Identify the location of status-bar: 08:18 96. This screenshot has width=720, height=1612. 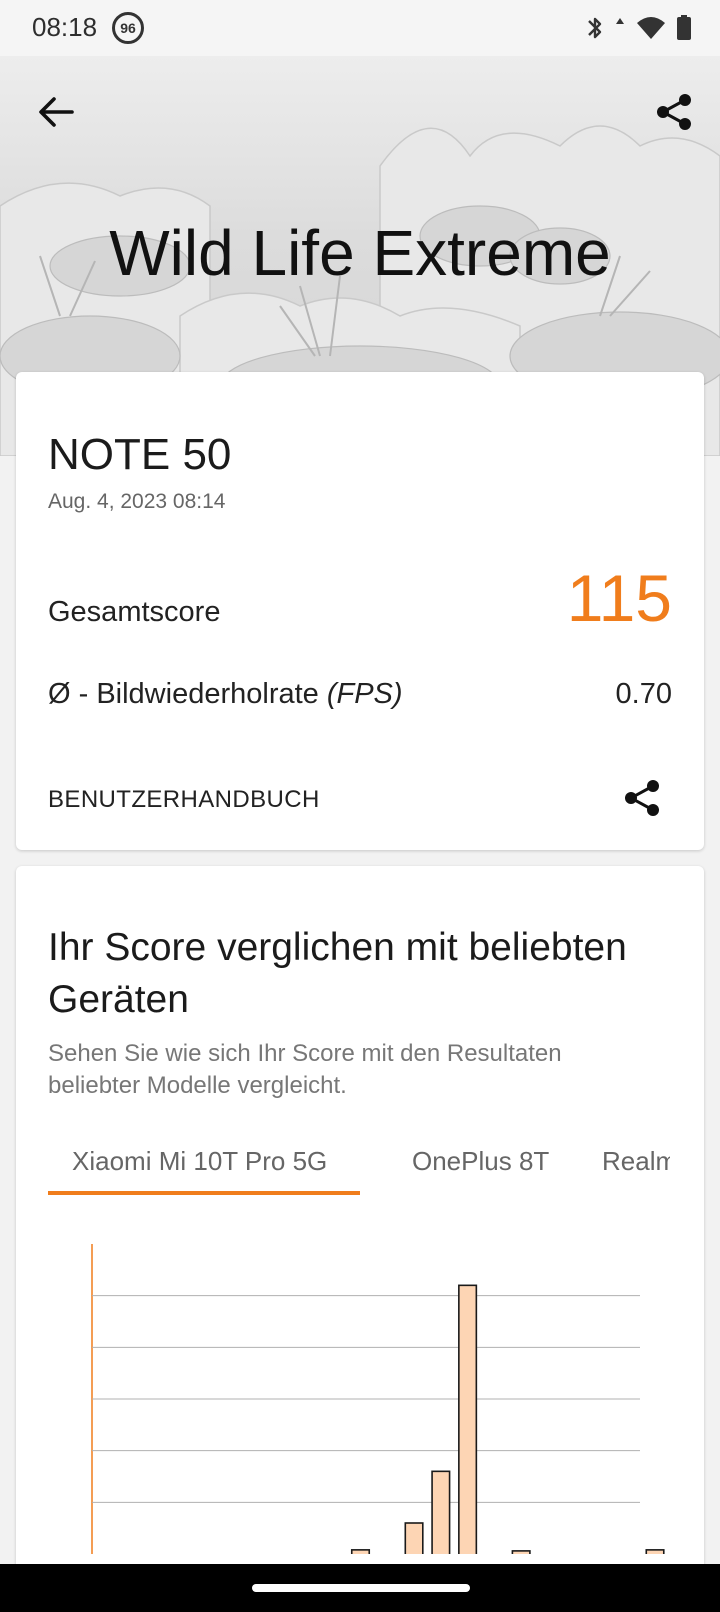
(360, 28).